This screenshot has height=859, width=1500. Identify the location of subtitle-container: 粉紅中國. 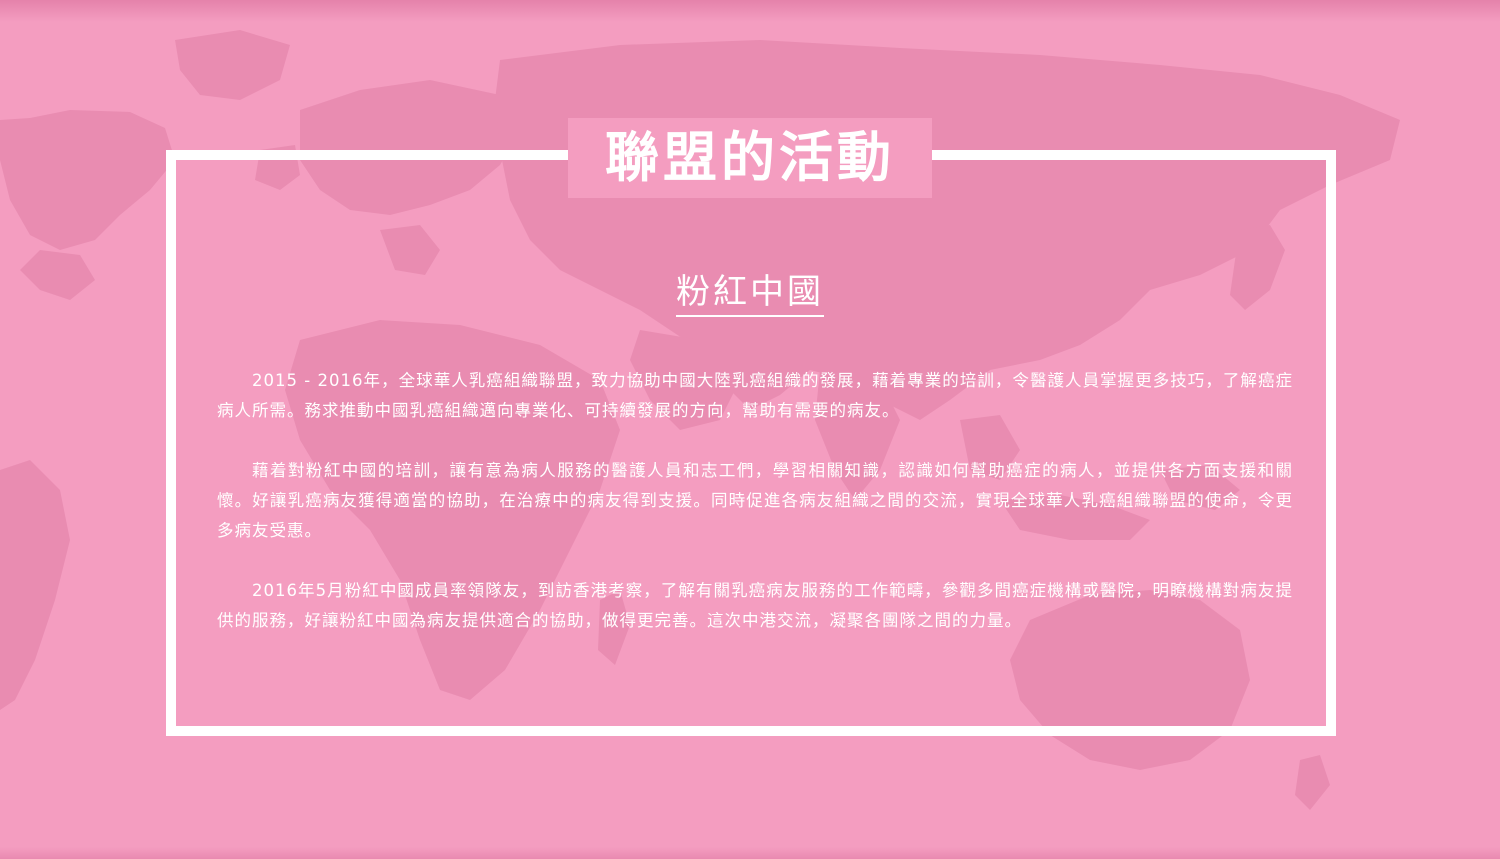
(750, 290).